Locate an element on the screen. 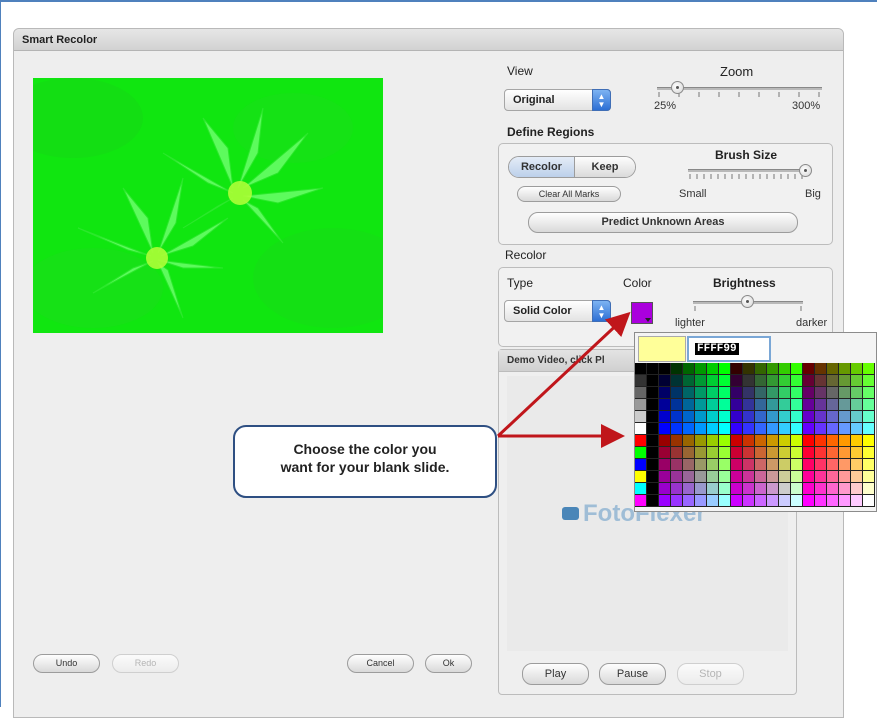  stop-button: Stop is located at coordinates (710, 674).